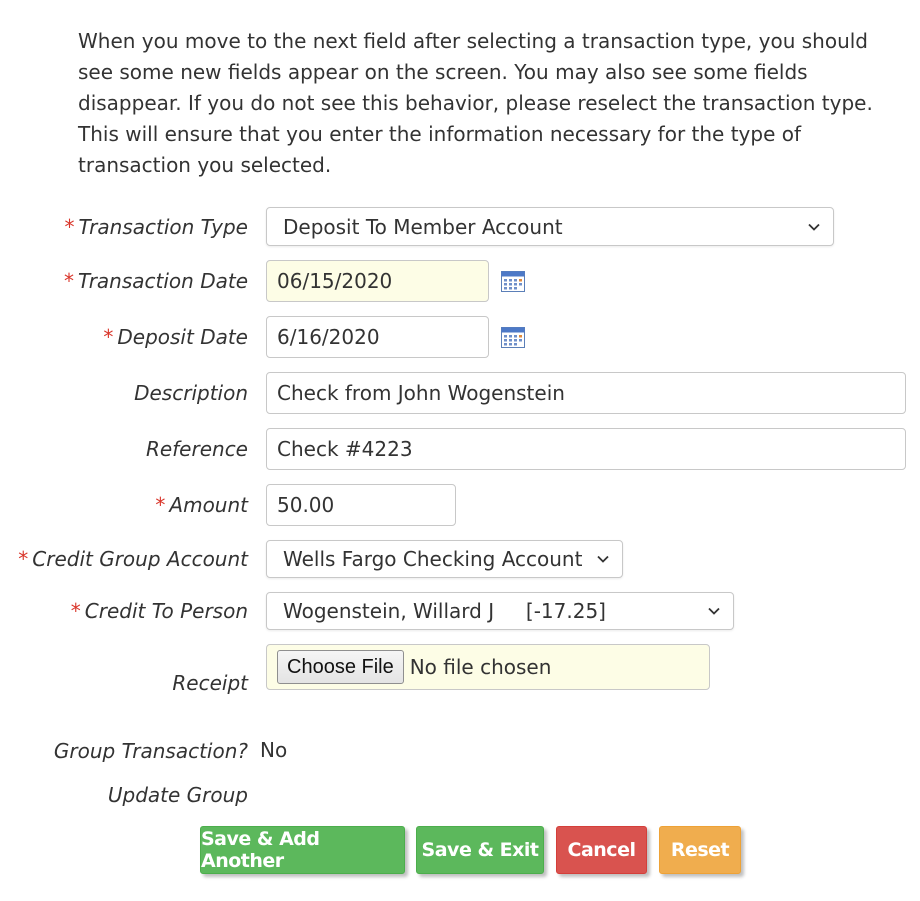 The width and height of the screenshot is (920, 901). Describe the element at coordinates (201, 505) in the screenshot. I see `amount-label: * Amount` at that location.